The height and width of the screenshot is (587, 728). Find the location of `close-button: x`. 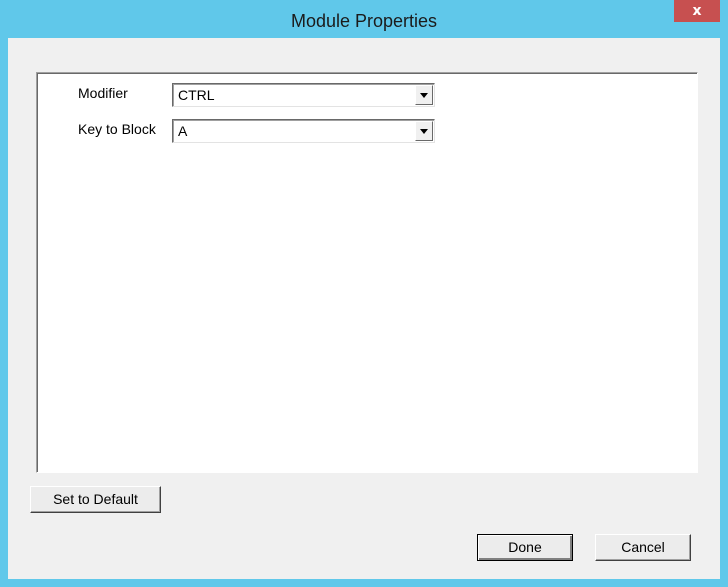

close-button: x is located at coordinates (697, 11).